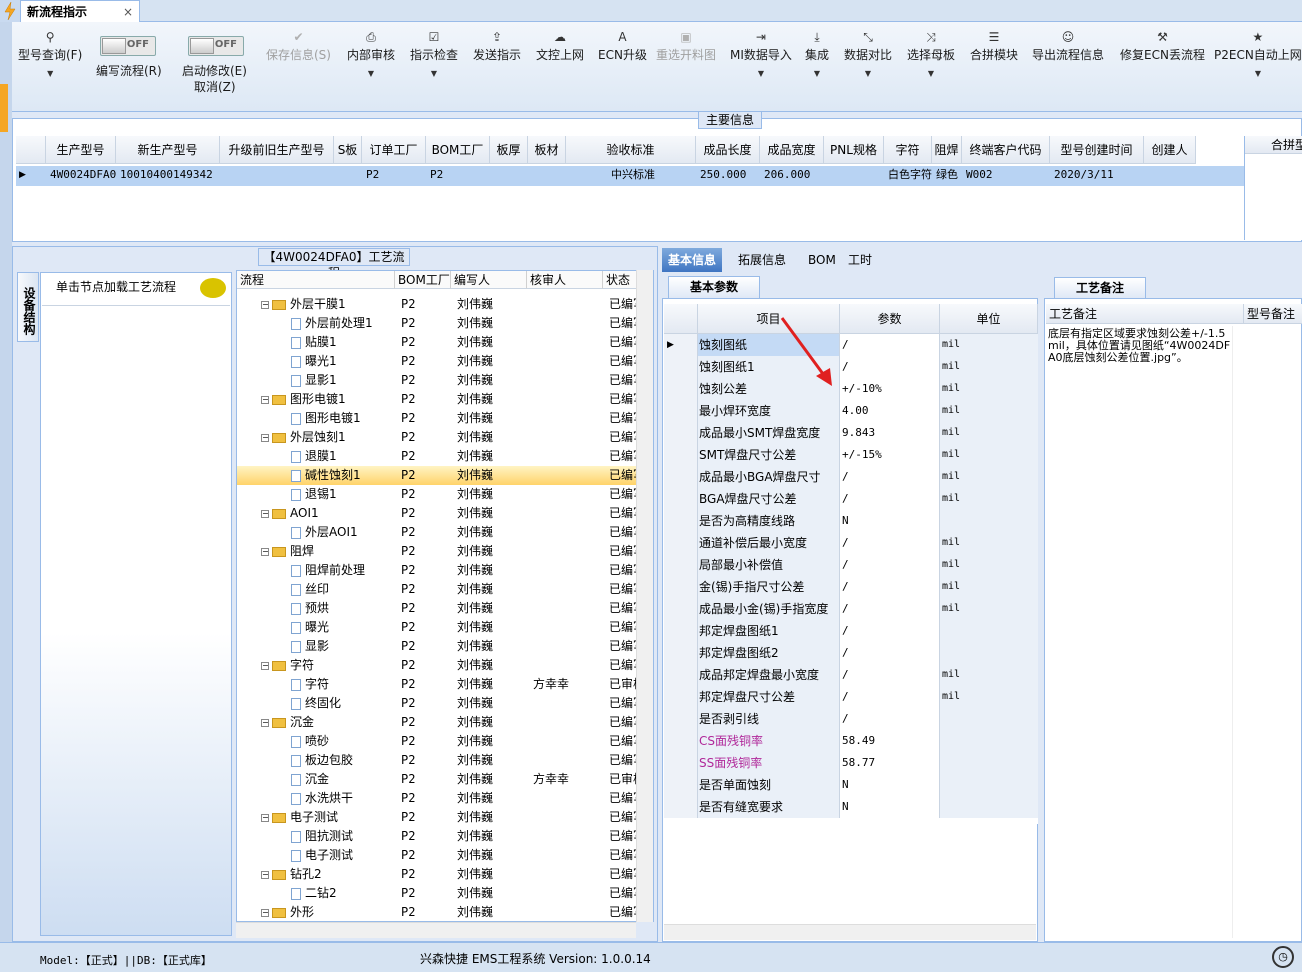 This screenshot has width=1302, height=972. I want to click on param-row: ▶ 蚀刻图纸 / mil, so click(851, 345).